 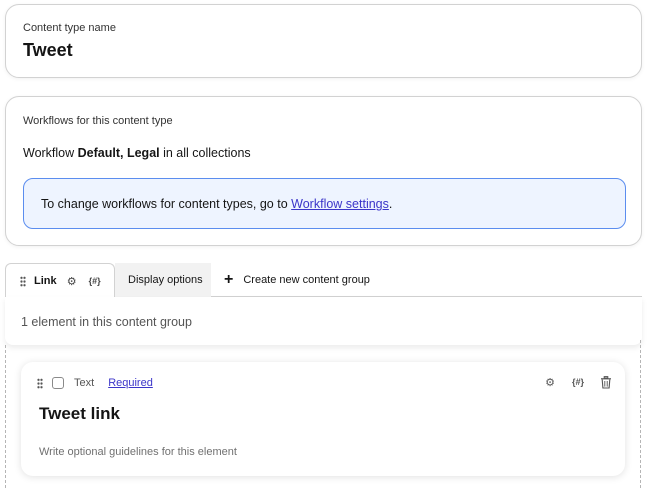 What do you see at coordinates (49, 153) in the screenshot?
I see `workflow-prefix: Workflow` at bounding box center [49, 153].